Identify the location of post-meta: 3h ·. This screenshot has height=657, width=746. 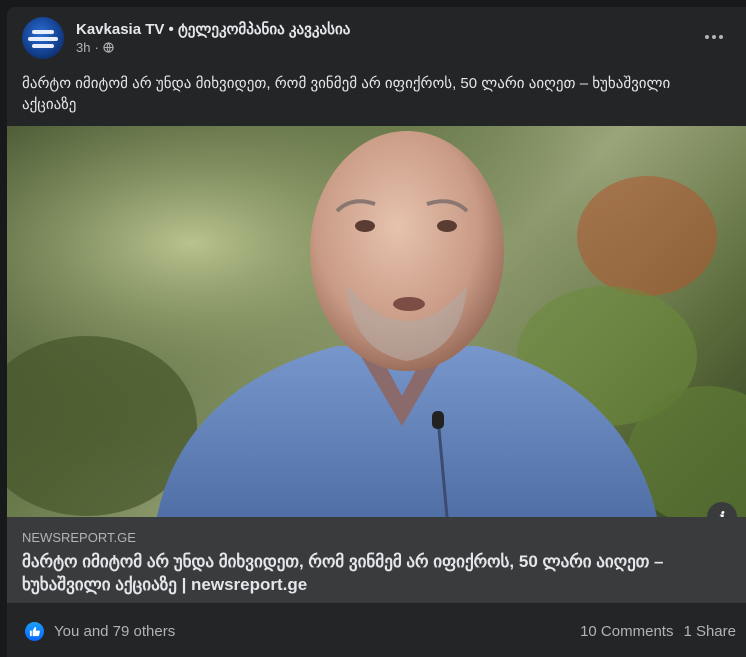
(95, 47).